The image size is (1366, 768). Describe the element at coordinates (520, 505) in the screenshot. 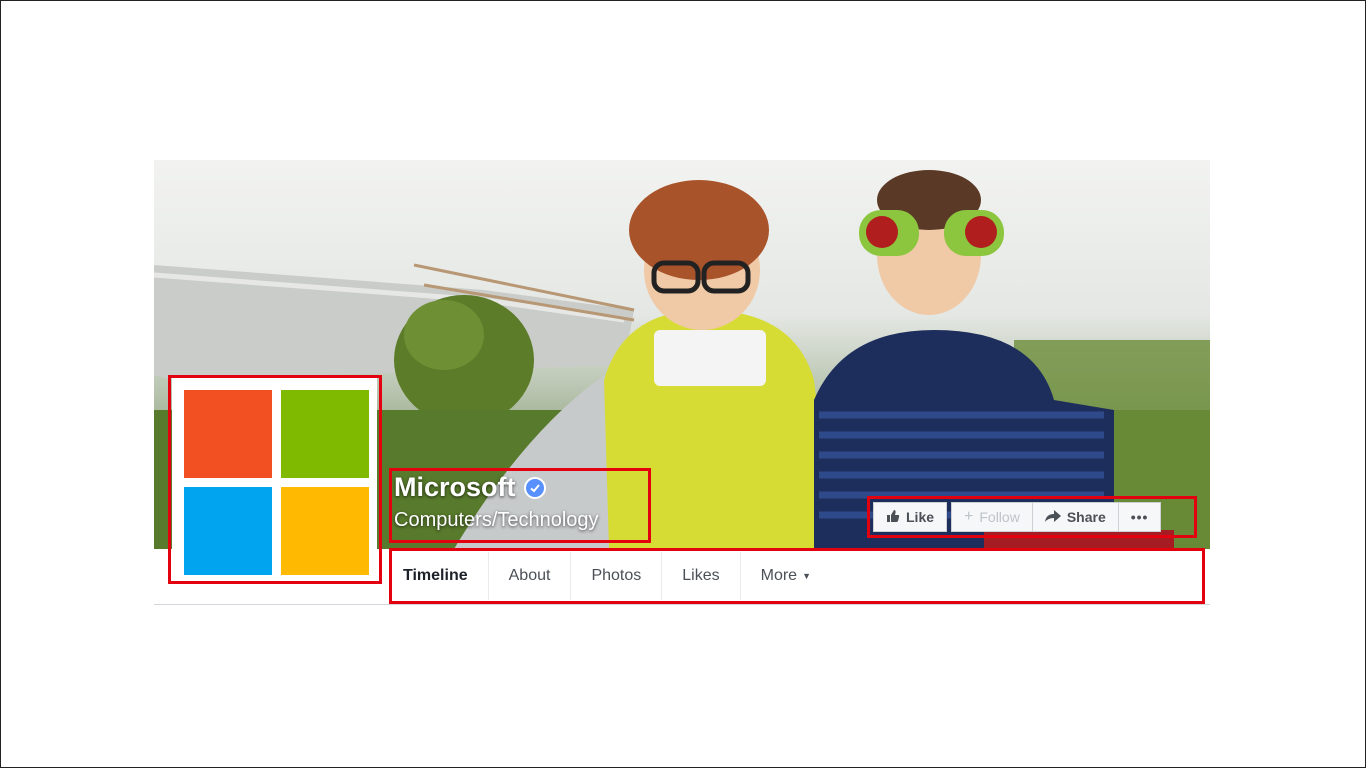

I see `highlight-page-name` at that location.